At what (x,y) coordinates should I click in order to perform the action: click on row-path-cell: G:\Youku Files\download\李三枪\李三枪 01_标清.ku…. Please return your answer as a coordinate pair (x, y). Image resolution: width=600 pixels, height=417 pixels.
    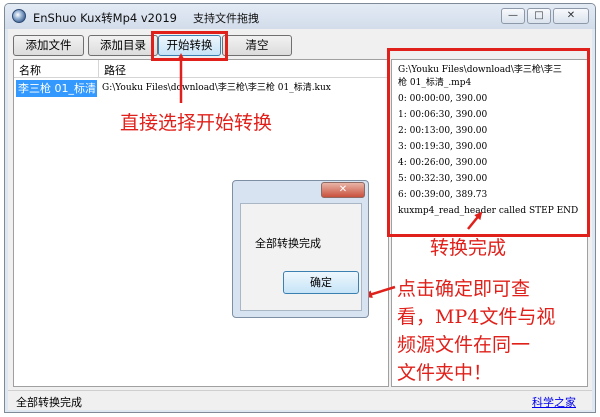
    Looking at the image, I should click on (244, 88).